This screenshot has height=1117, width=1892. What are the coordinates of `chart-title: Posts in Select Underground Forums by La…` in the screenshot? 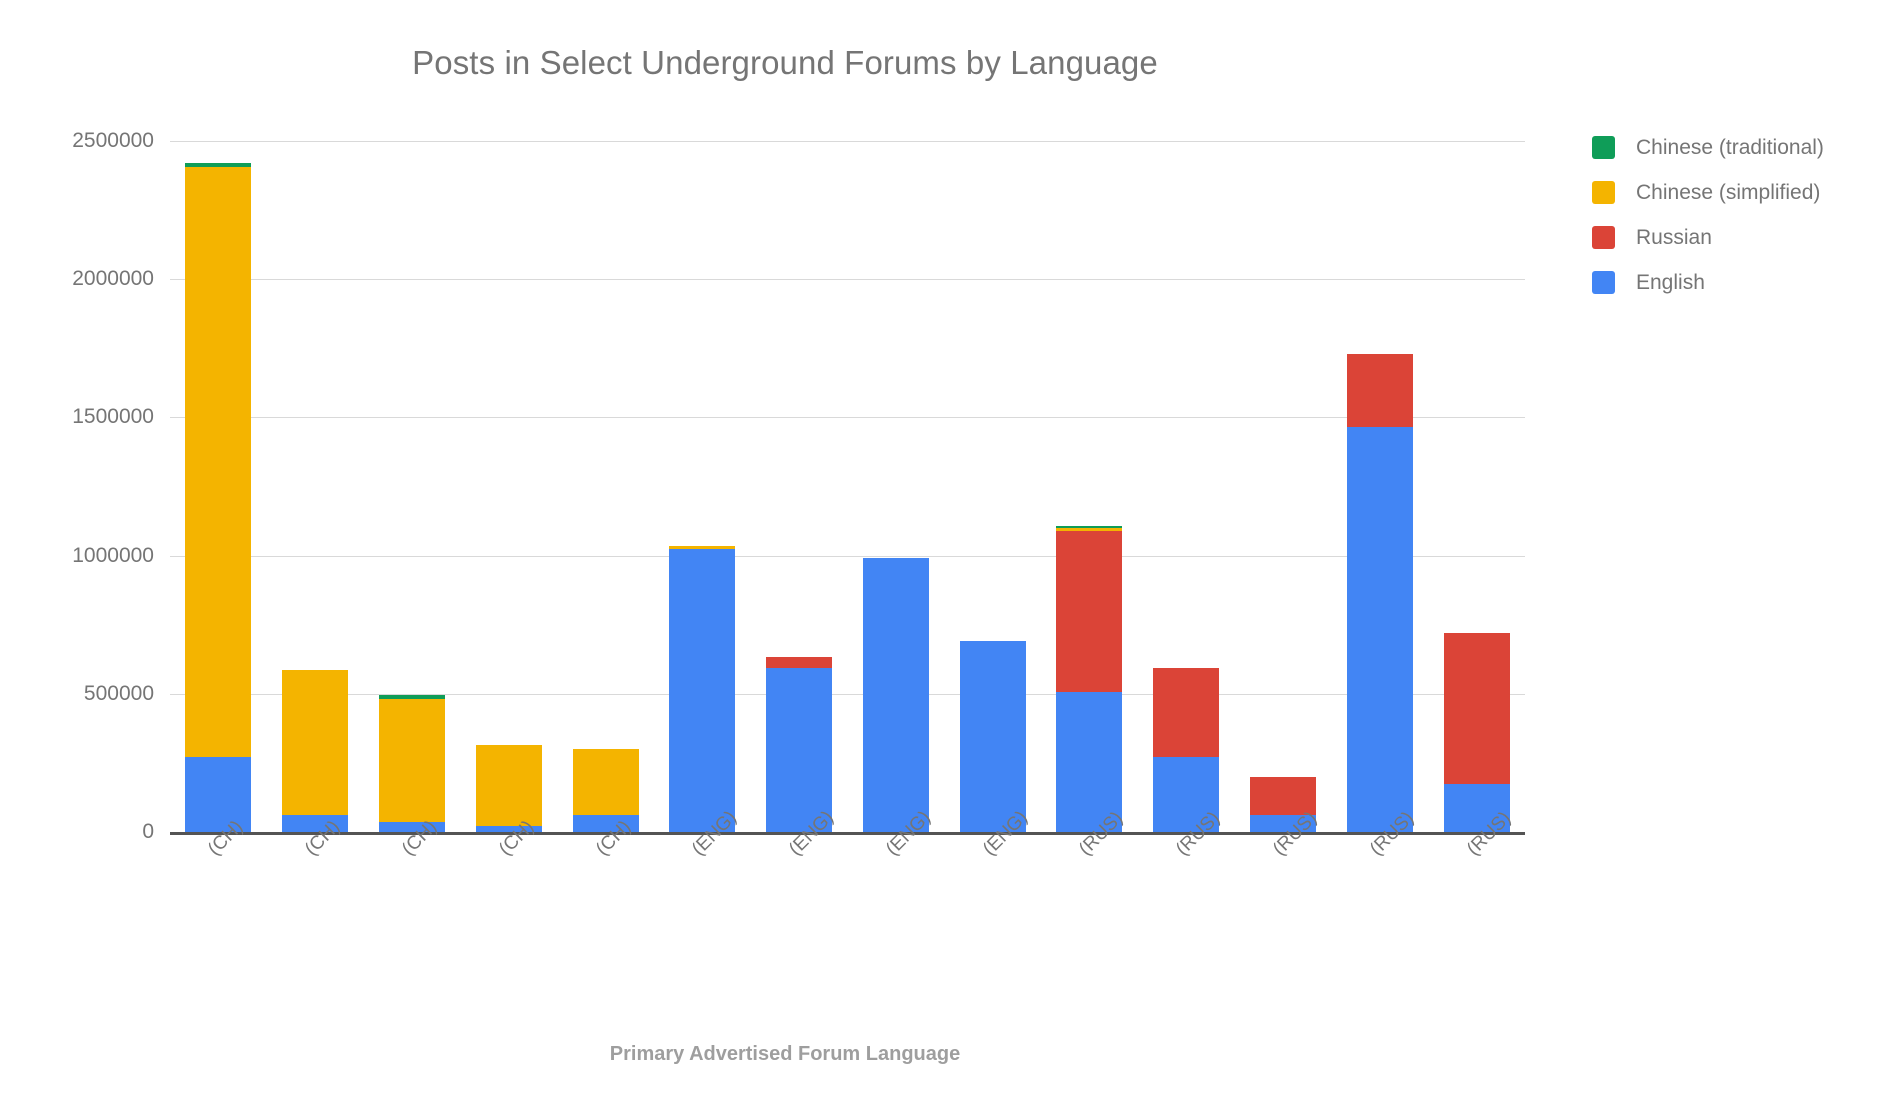 It's located at (785, 62).